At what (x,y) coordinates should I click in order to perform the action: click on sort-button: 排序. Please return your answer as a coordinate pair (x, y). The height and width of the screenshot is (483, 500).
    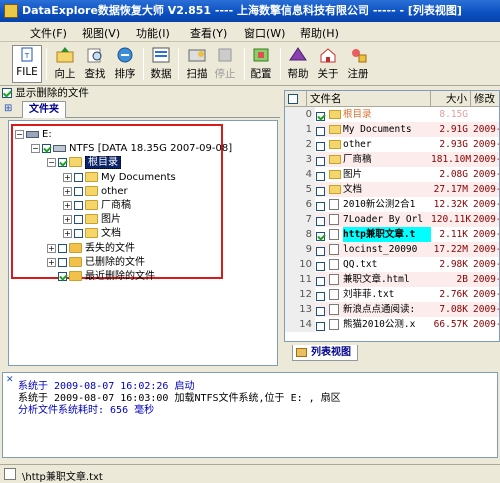
    Looking at the image, I should click on (125, 65).